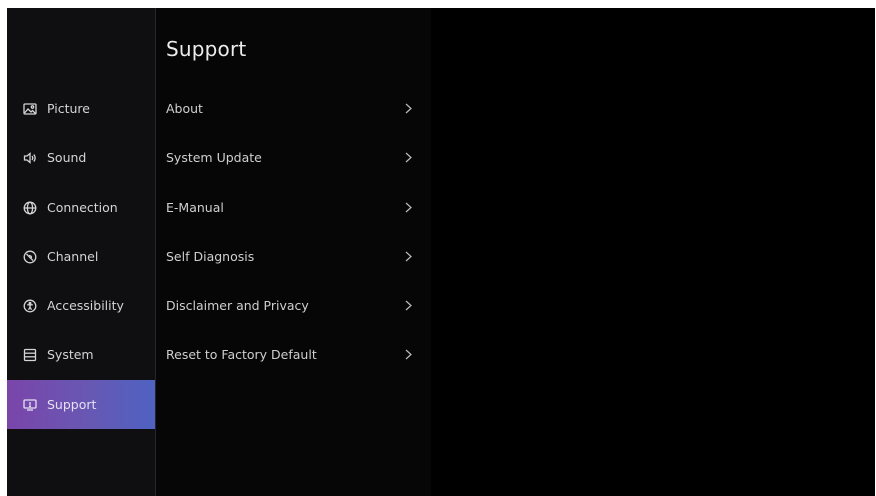 This screenshot has height=496, width=876. I want to click on sidebar-item-label: Accessibility, so click(85, 305).